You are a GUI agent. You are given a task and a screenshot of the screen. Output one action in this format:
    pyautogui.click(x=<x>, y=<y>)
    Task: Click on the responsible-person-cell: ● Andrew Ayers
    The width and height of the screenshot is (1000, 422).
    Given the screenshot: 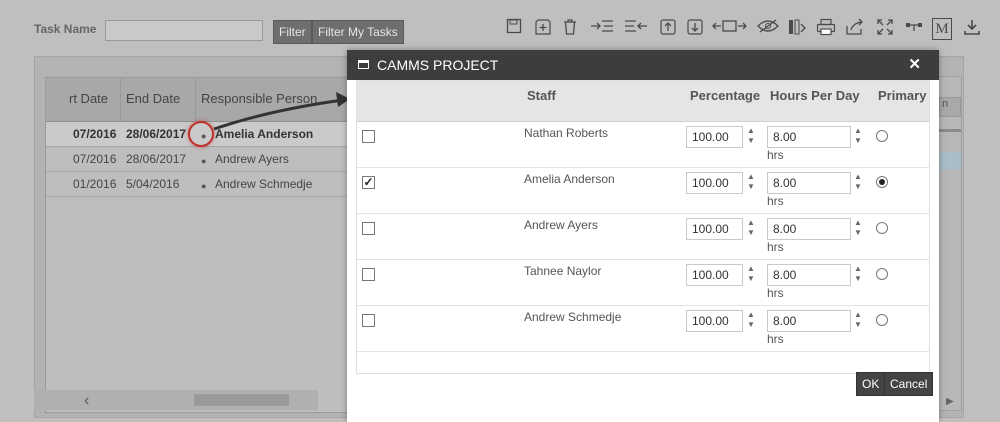 What is the action you would take?
    pyautogui.click(x=276, y=159)
    